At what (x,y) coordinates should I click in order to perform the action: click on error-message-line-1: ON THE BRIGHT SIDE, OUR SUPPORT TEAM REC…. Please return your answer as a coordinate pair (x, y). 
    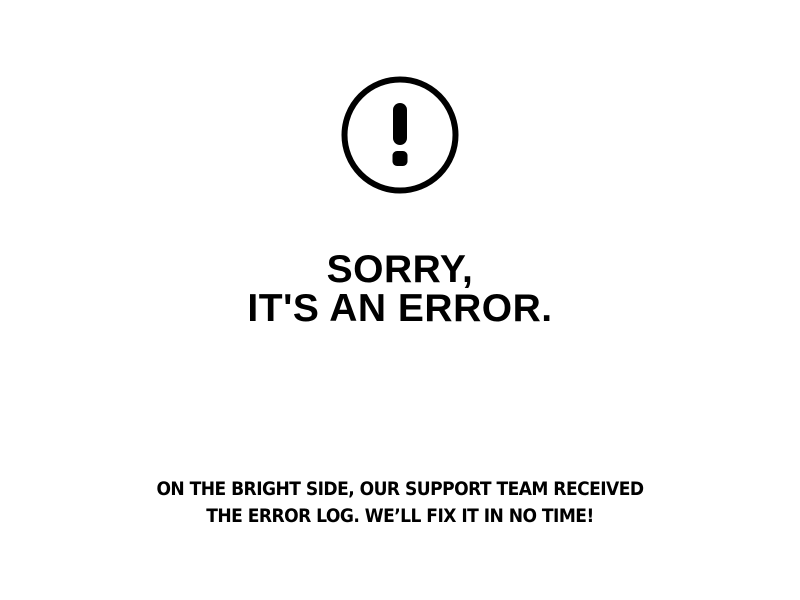
    Looking at the image, I should click on (400, 489).